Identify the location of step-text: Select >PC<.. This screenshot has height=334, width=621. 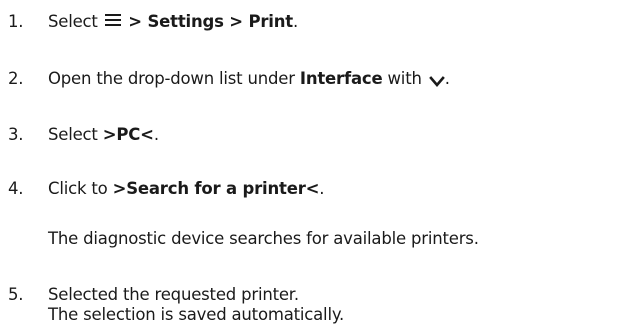
(103, 135).